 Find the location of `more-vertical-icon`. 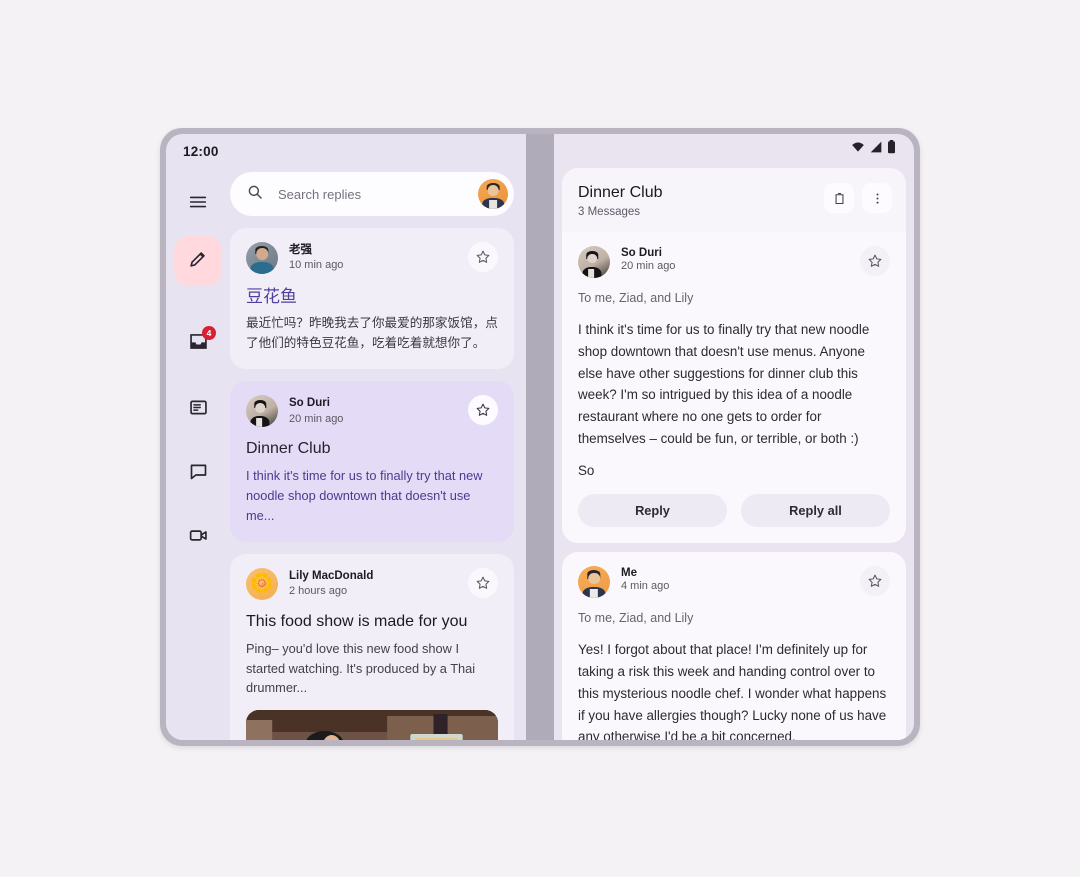

more-vertical-icon is located at coordinates (877, 198).